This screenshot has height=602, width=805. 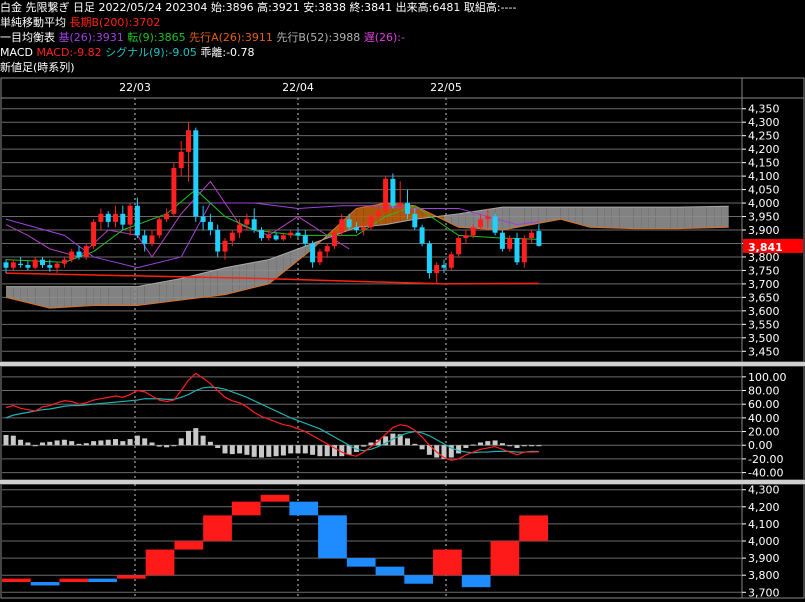 What do you see at coordinates (764, 592) in the screenshot?
I see `tick-label: 3,700` at bounding box center [764, 592].